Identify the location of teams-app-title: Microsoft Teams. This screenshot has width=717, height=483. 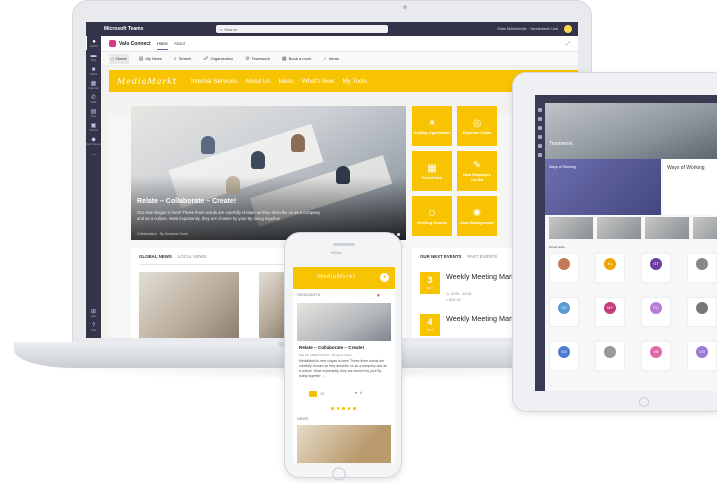
(124, 29).